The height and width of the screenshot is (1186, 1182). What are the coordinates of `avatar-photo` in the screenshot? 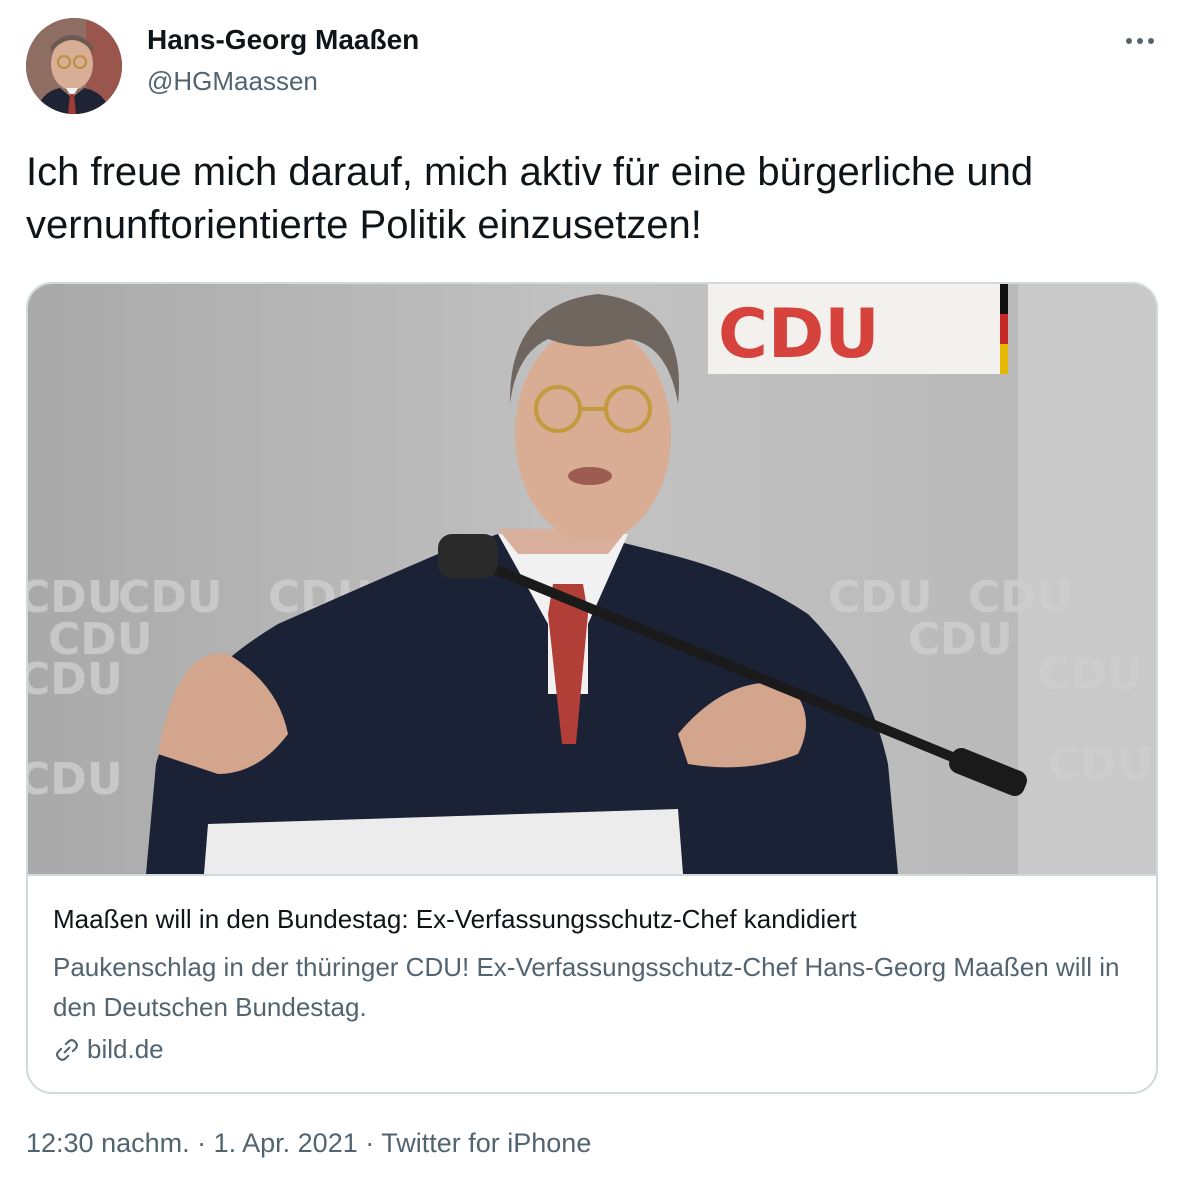 It's located at (74, 66).